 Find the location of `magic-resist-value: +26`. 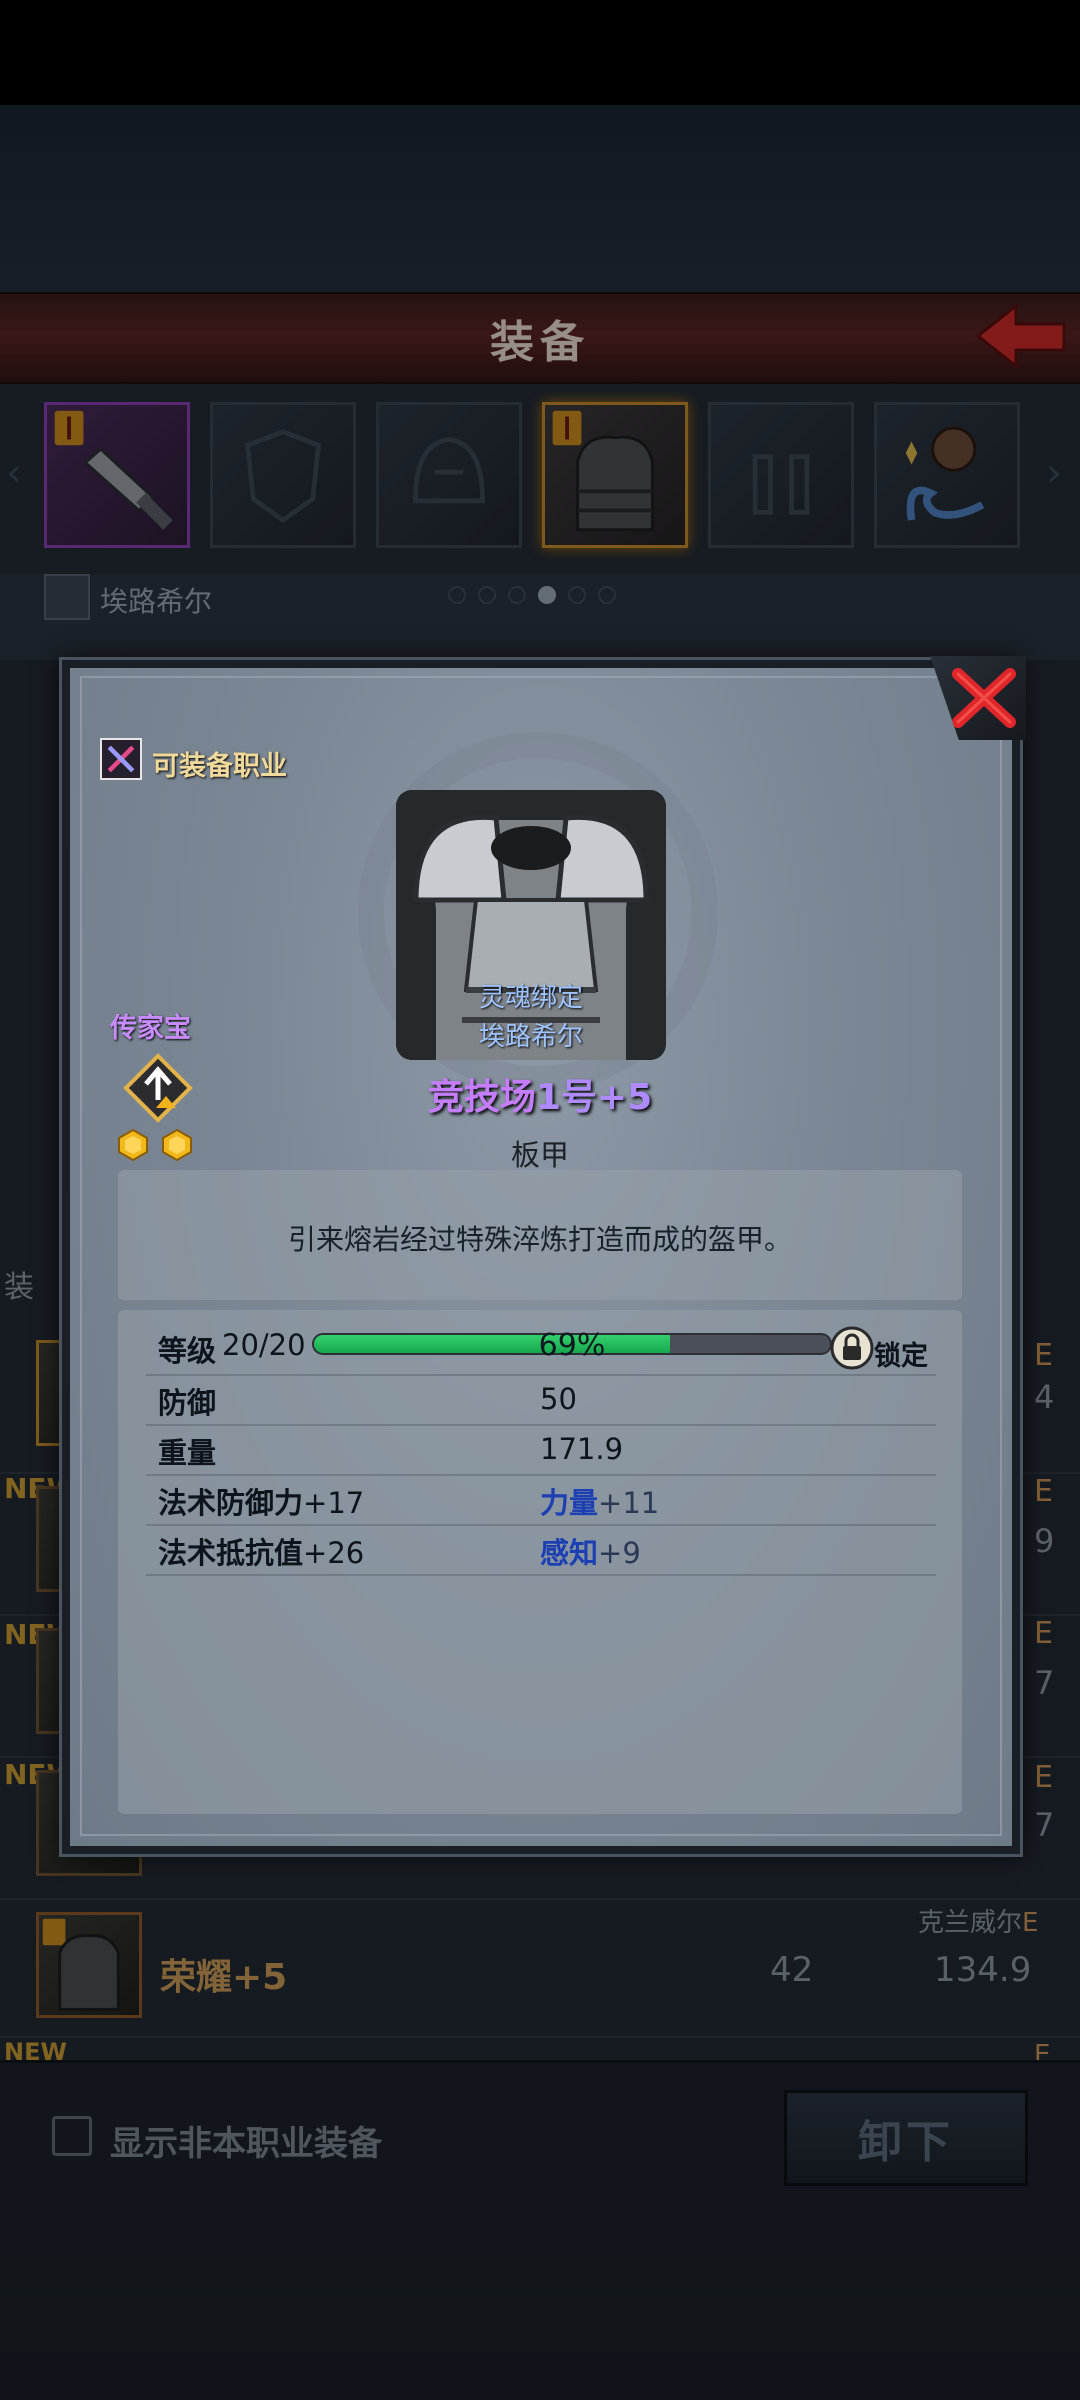

magic-resist-value: +26 is located at coordinates (334, 1553).